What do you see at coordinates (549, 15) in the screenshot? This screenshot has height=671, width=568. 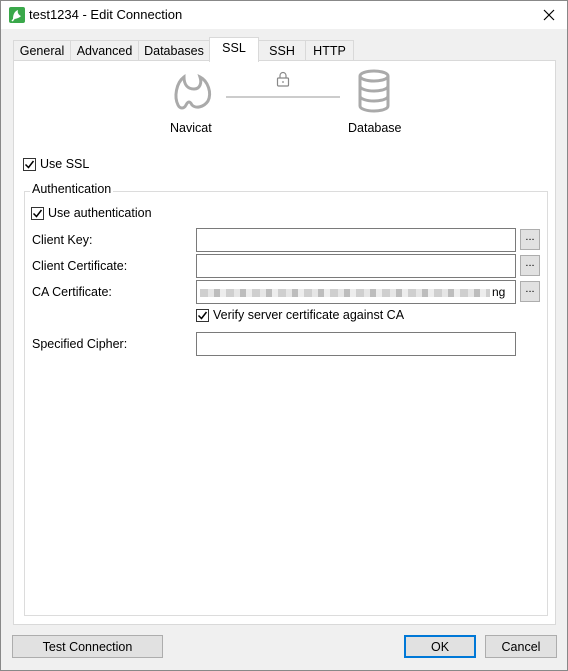 I see `close-icon` at bounding box center [549, 15].